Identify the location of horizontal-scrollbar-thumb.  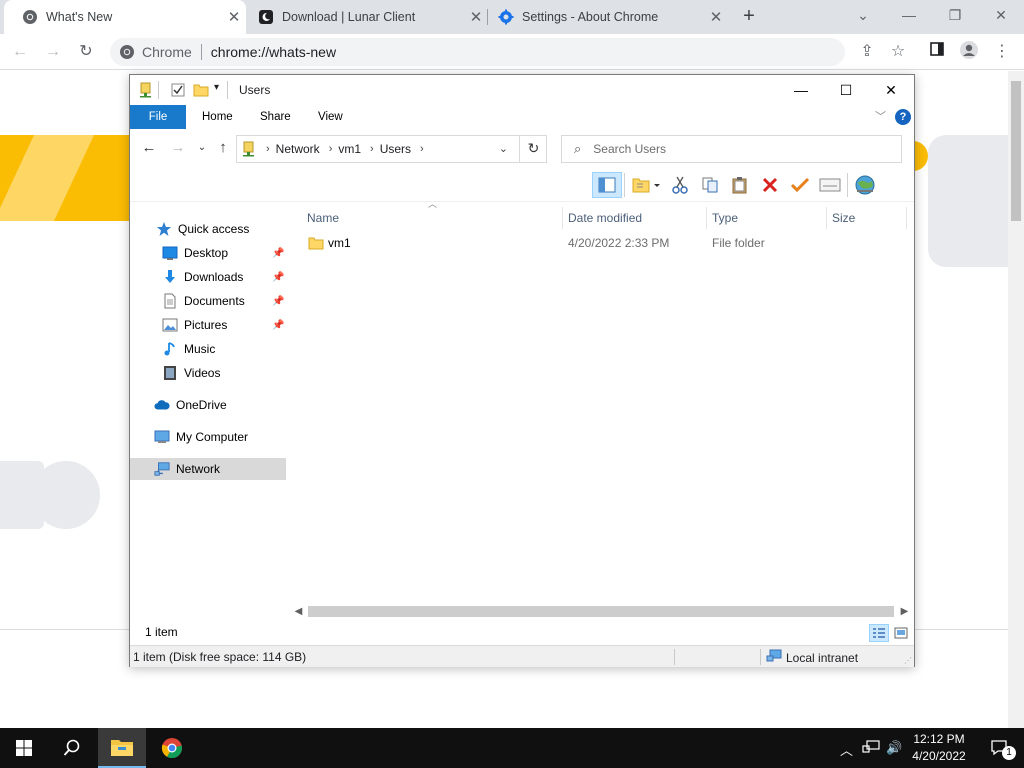
(601, 611).